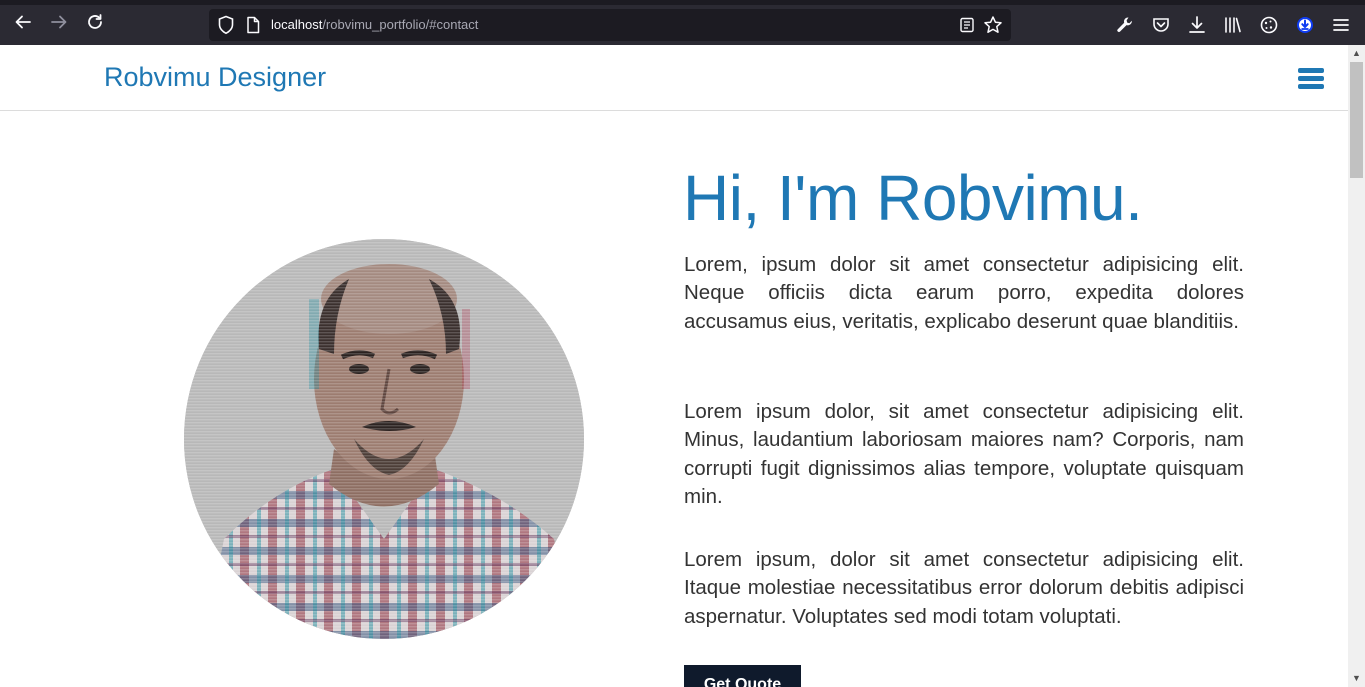 The height and width of the screenshot is (687, 1365). I want to click on pocket-icon, so click(1161, 25).